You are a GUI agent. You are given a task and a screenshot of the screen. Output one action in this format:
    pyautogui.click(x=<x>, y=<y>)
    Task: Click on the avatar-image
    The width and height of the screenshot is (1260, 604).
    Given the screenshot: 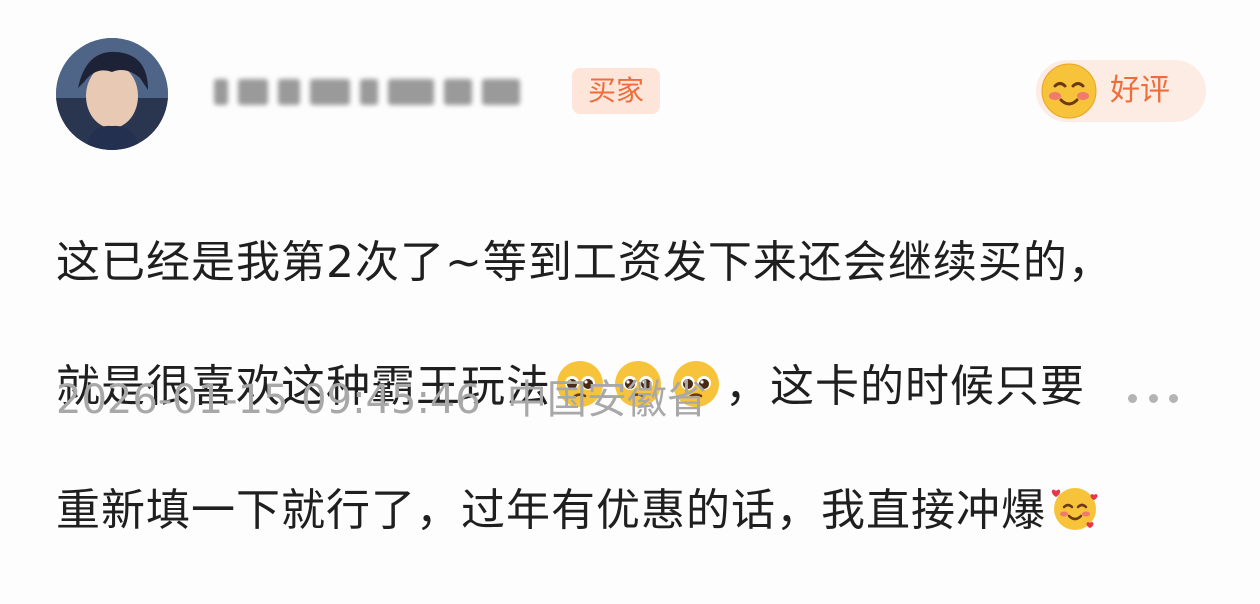 What is the action you would take?
    pyautogui.click(x=112, y=94)
    